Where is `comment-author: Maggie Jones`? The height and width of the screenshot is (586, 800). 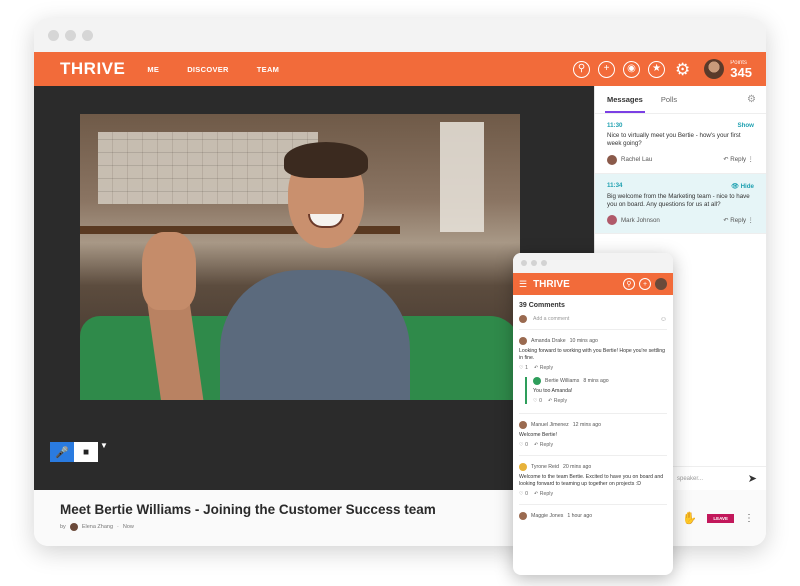 comment-author: Maggie Jones is located at coordinates (547, 516).